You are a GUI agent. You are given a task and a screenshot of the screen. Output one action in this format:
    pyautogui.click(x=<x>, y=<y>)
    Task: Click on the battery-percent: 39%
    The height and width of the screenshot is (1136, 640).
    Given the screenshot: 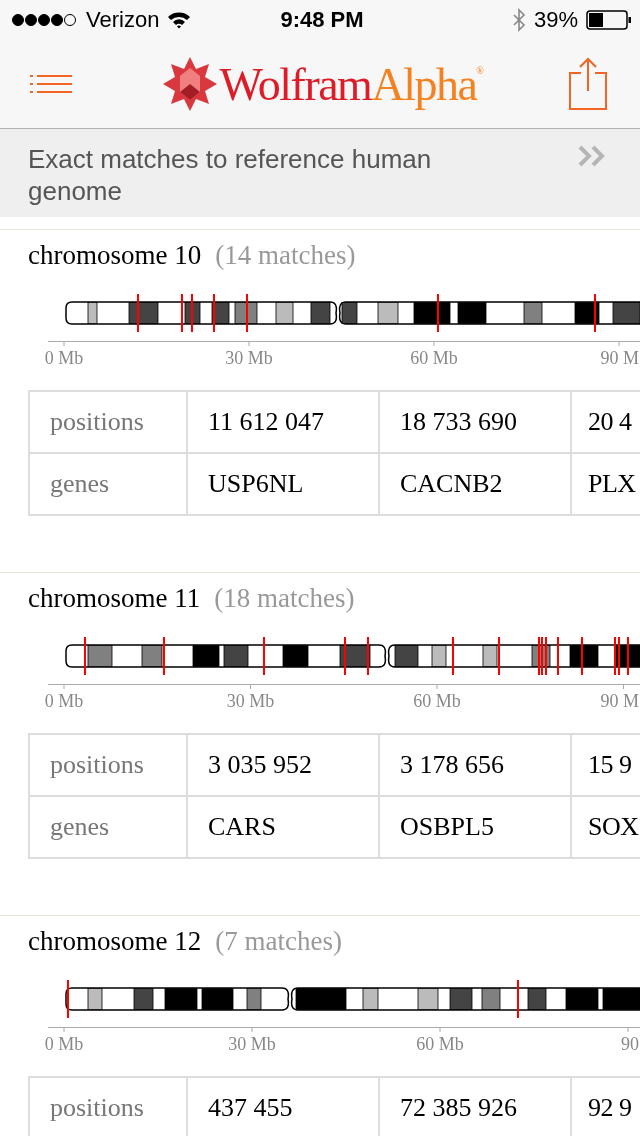 What is the action you would take?
    pyautogui.click(x=555, y=20)
    